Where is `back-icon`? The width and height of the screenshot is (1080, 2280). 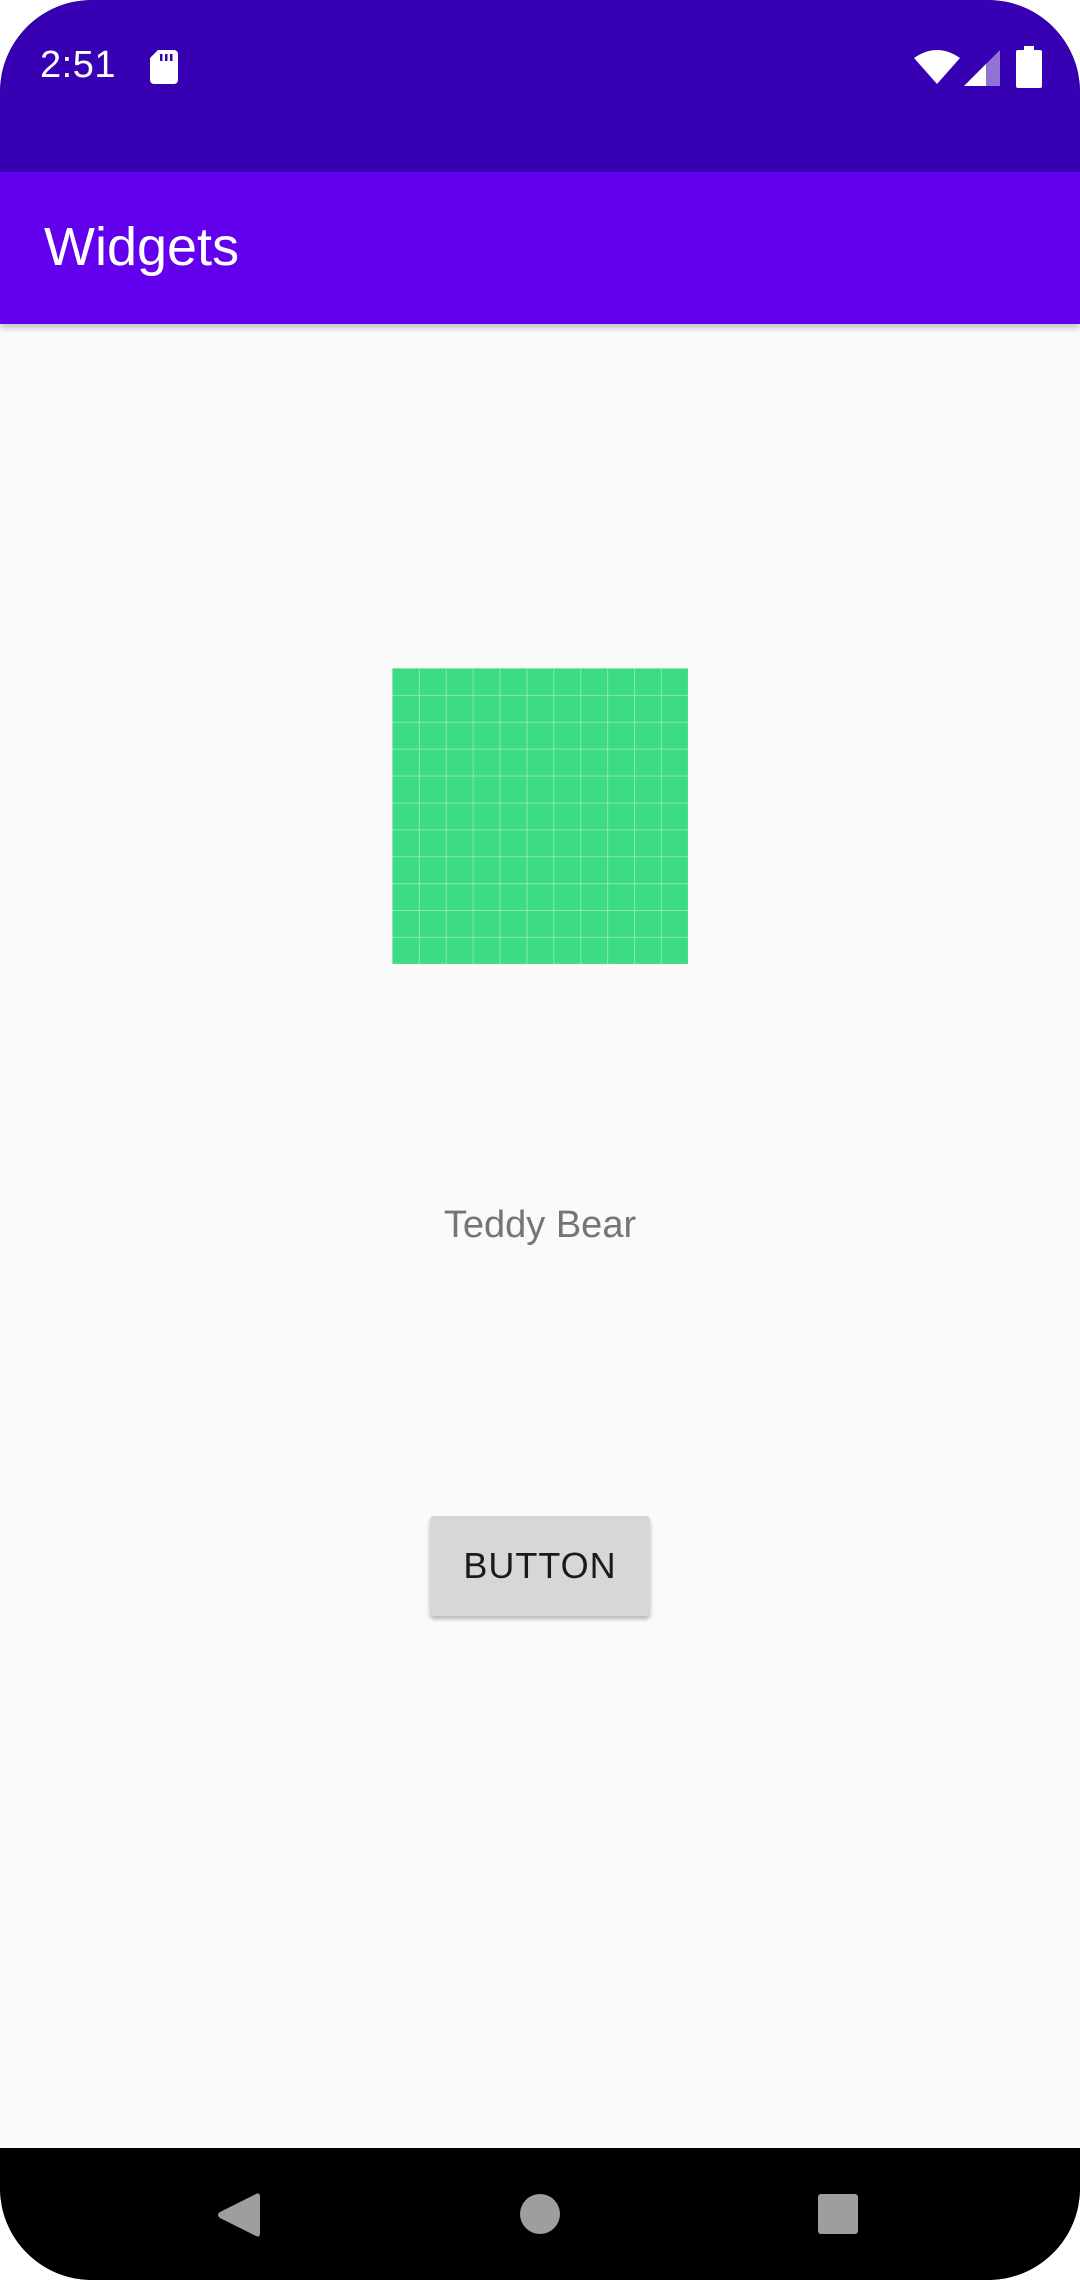 back-icon is located at coordinates (238, 2215).